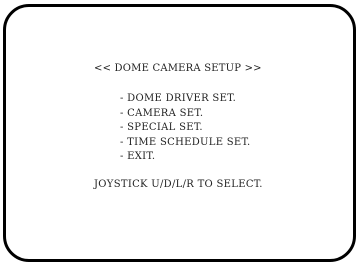 The image size is (359, 264). Describe the element at coordinates (185, 114) in the screenshot. I see `menu-item-camera-set: - CAMERA SET.` at that location.